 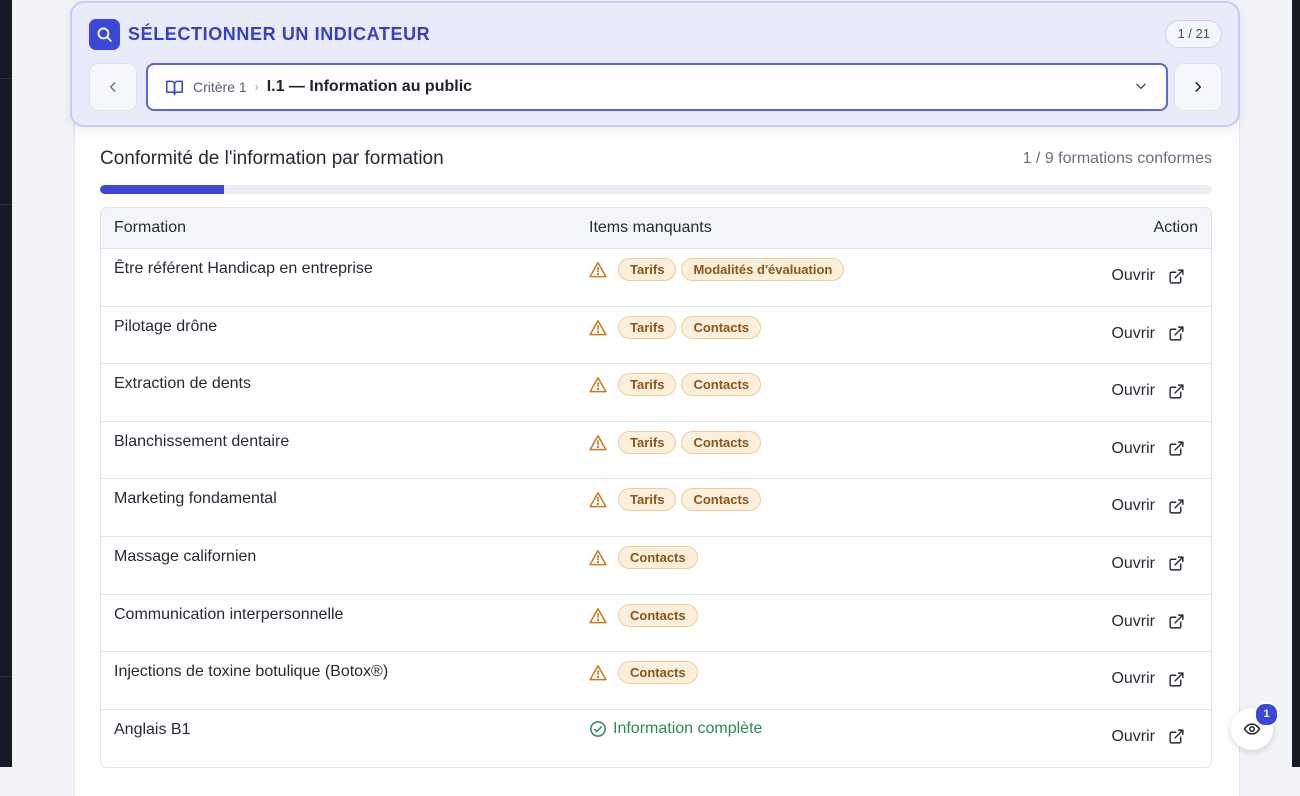 I want to click on notification-badge: 1, so click(x=1266, y=714).